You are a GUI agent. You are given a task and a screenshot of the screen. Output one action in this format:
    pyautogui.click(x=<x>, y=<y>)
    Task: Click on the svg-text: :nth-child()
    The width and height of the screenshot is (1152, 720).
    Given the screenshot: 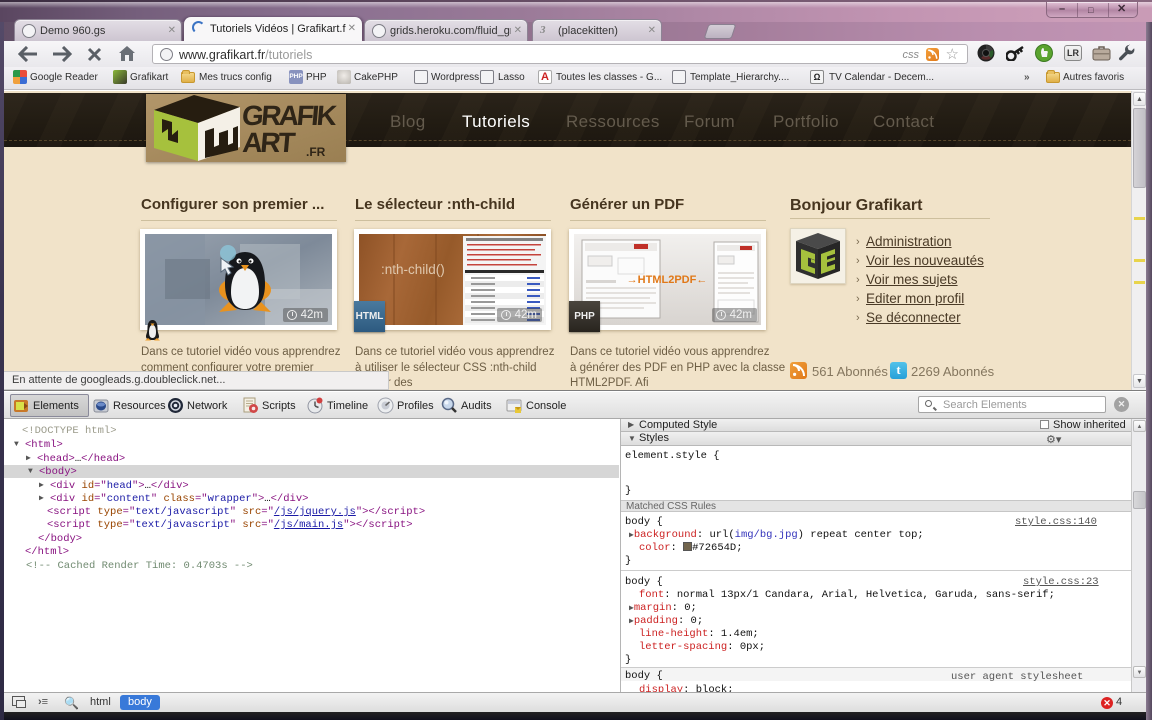 What is the action you would take?
    pyautogui.click(x=413, y=269)
    